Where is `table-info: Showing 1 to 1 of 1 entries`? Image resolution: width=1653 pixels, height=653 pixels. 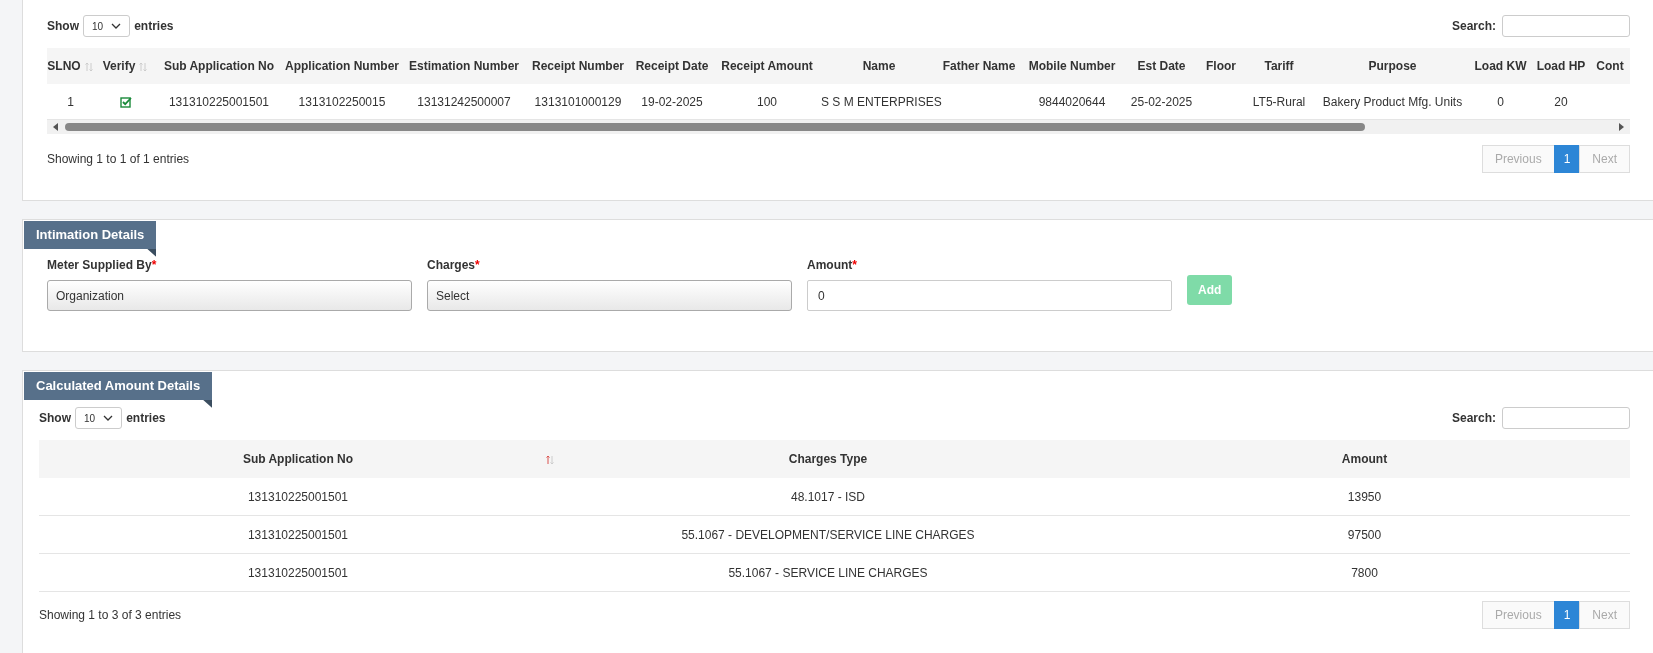 table-info: Showing 1 to 1 of 1 entries is located at coordinates (118, 159).